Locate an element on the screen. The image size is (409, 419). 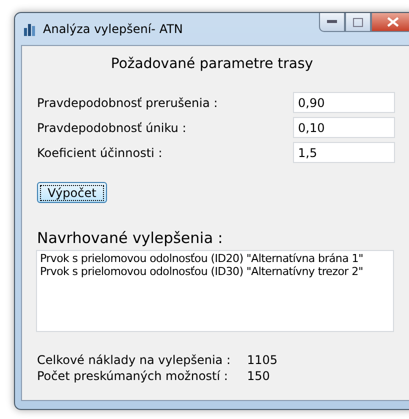
close-icon is located at coordinates (393, 22).